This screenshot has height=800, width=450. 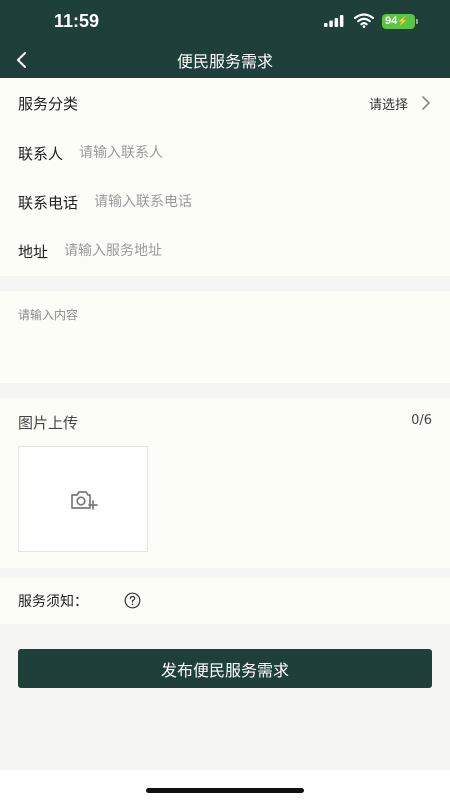 What do you see at coordinates (225, 103) in the screenshot?
I see `category-select: 服务分类 请选择` at bounding box center [225, 103].